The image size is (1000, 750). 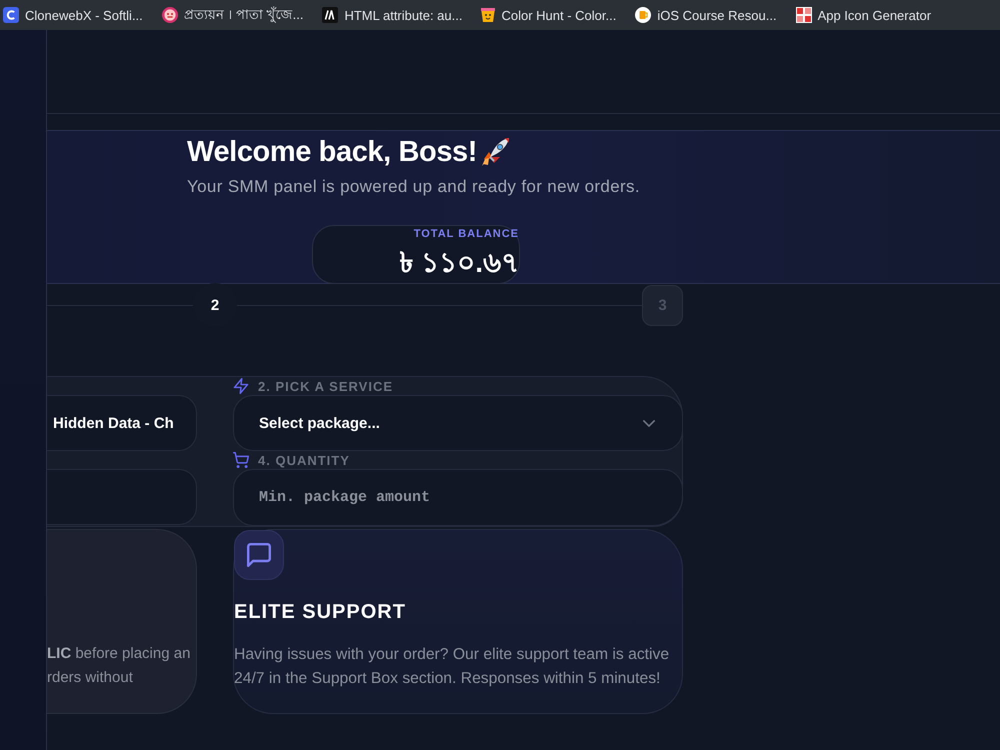 What do you see at coordinates (488, 15) in the screenshot?
I see `cup-icon` at bounding box center [488, 15].